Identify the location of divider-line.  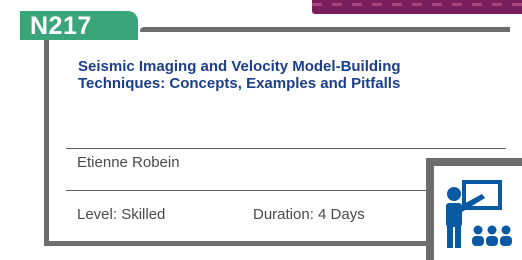
(286, 148).